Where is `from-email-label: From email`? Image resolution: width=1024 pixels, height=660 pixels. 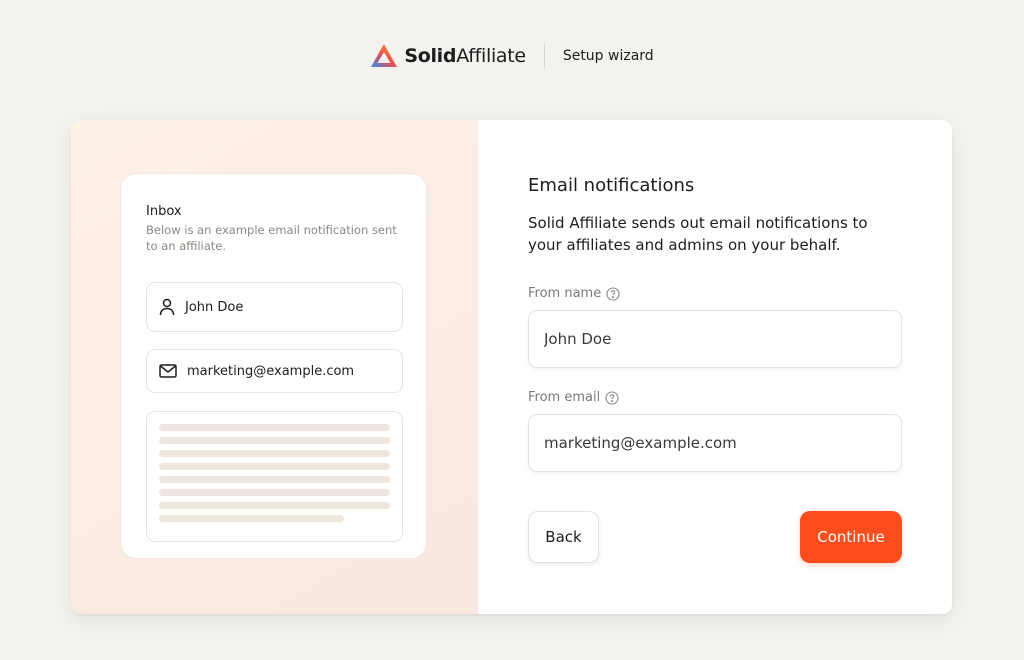 from-email-label: From email is located at coordinates (716, 397).